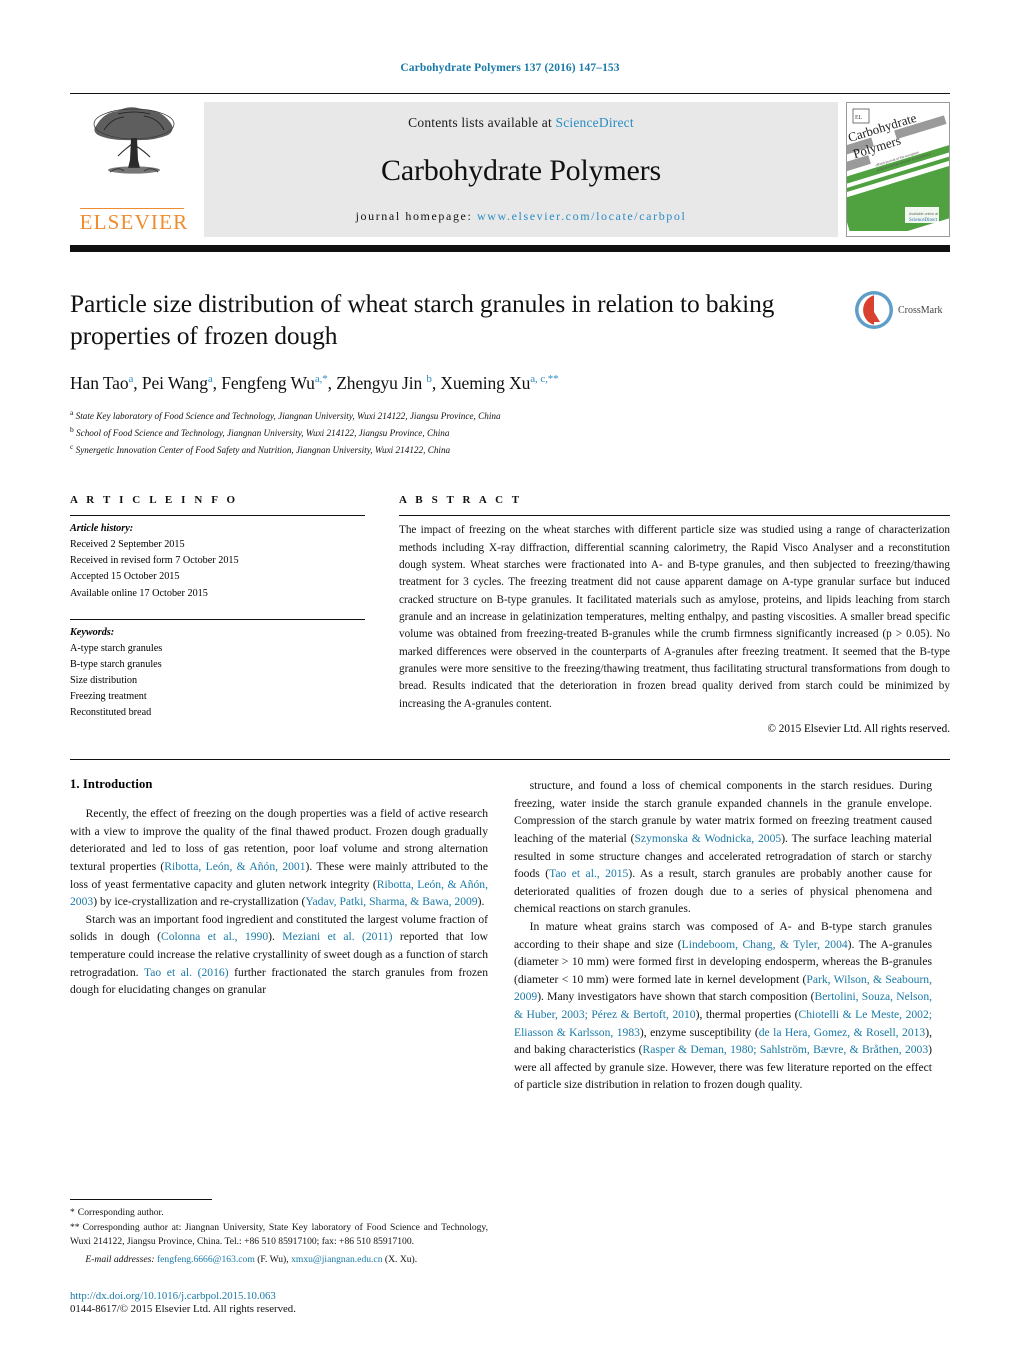  I want to click on affiliation-marker-a: a, so click(72, 413).